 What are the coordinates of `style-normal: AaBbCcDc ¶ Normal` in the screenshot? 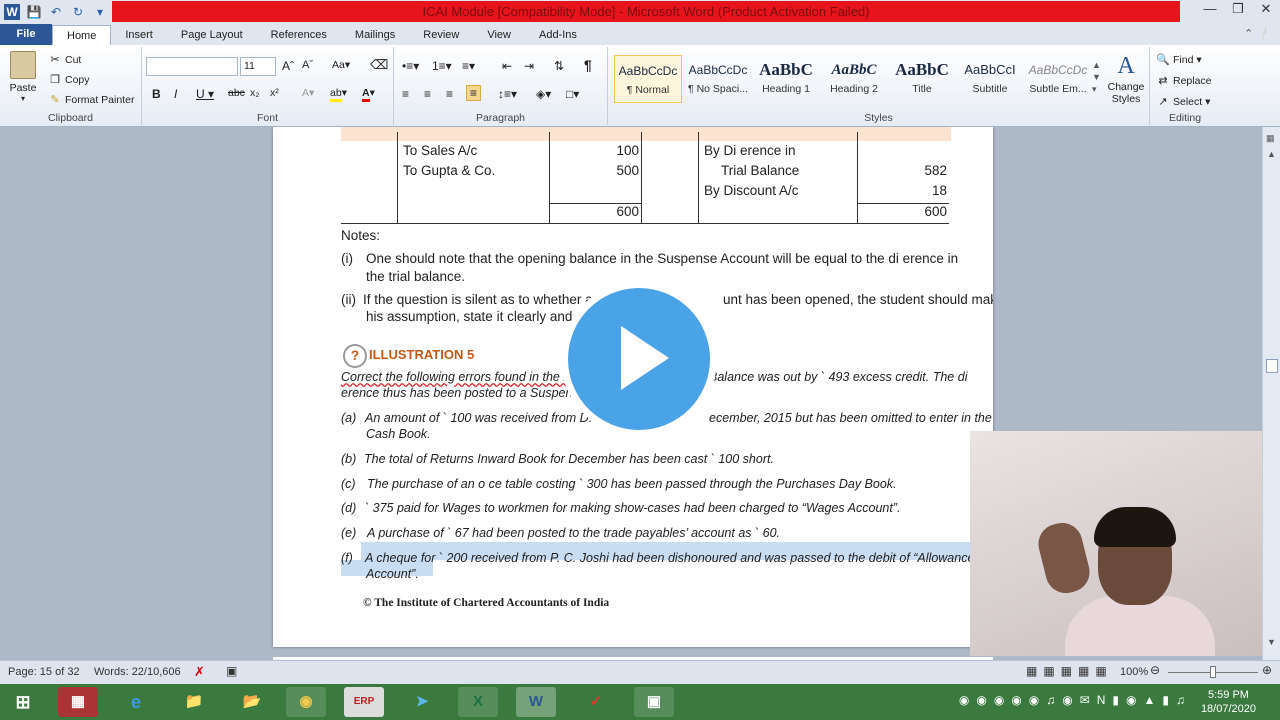 It's located at (648, 79).